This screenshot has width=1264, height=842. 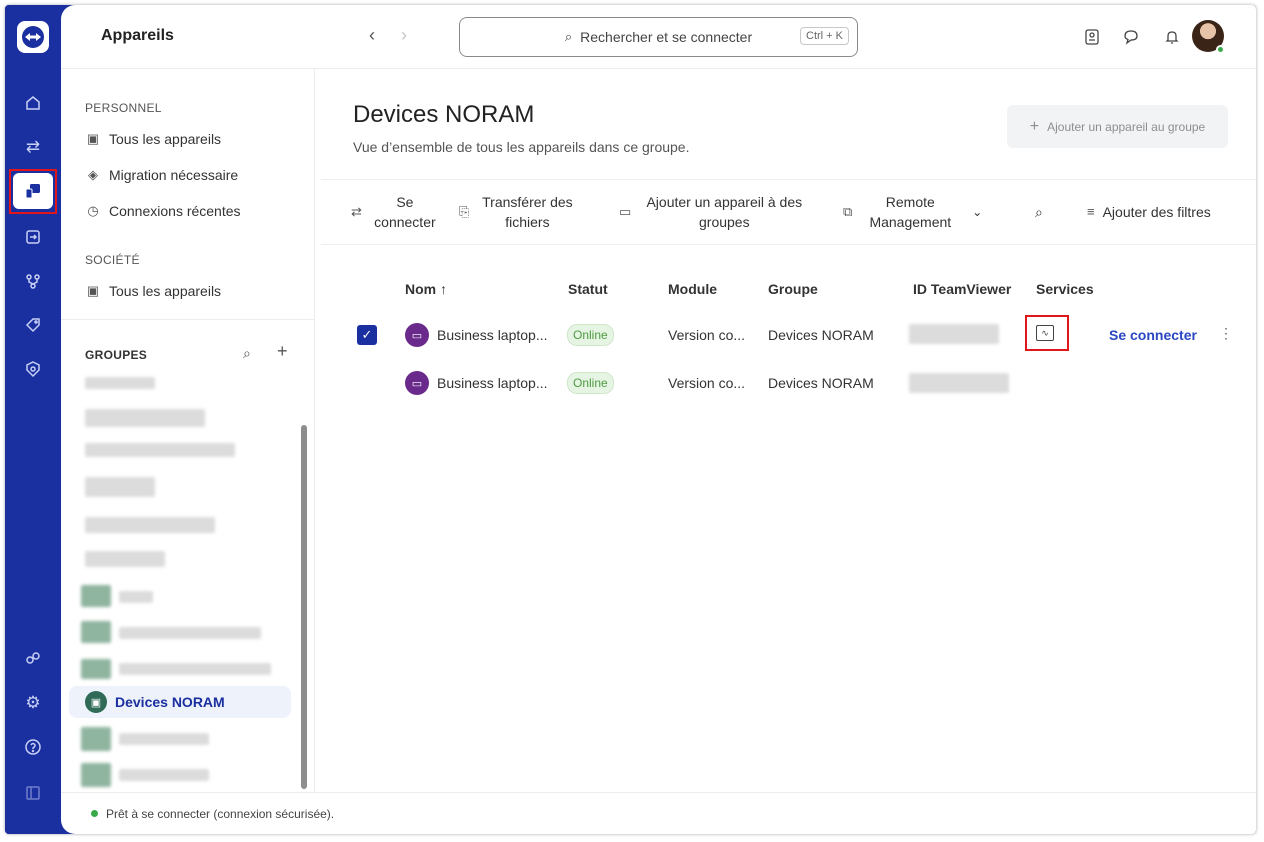 I want to click on collapse-icon, so click(x=33, y=793).